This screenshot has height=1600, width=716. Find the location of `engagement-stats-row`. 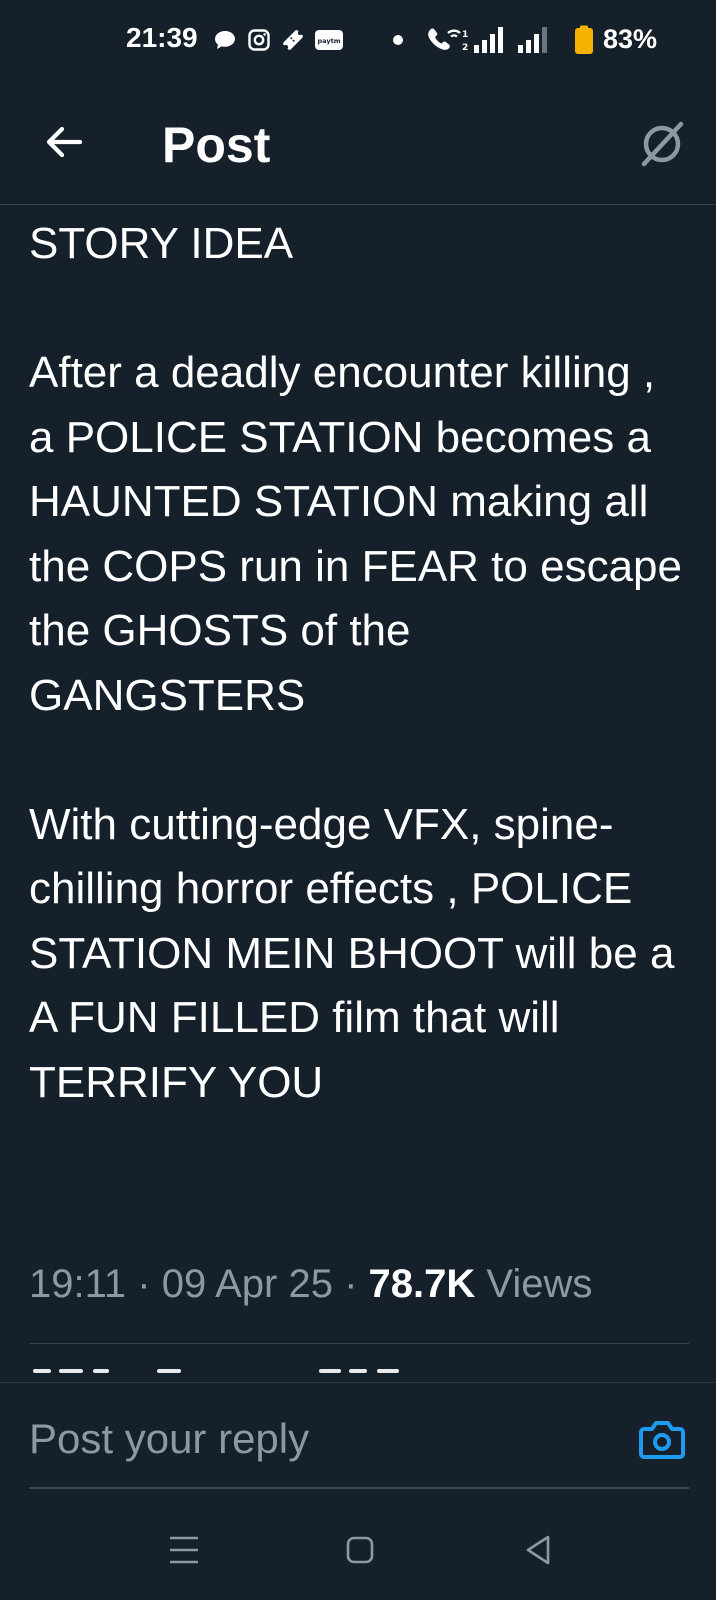

engagement-stats-row is located at coordinates (359, 1376).